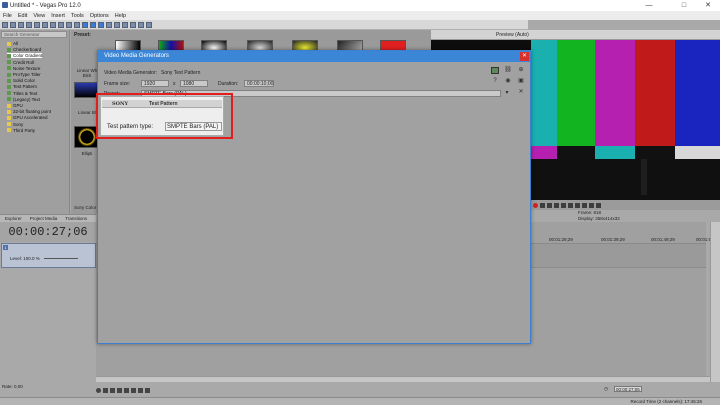  What do you see at coordinates (21, 130) in the screenshot?
I see `tree-item: Third Party` at bounding box center [21, 130].